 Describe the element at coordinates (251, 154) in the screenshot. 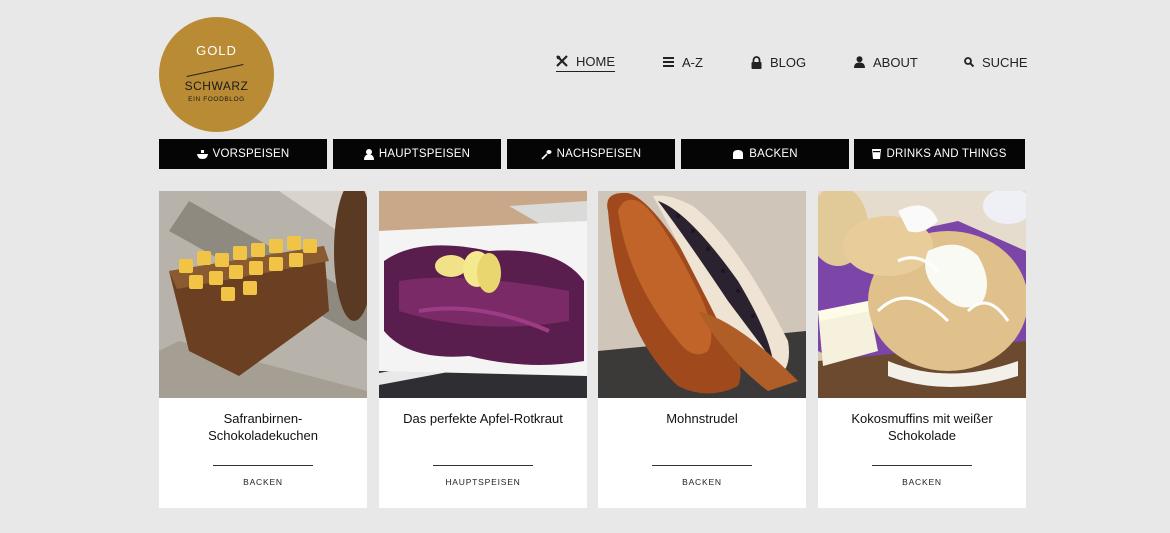

I see `category-label: VORSPEISEN` at that location.